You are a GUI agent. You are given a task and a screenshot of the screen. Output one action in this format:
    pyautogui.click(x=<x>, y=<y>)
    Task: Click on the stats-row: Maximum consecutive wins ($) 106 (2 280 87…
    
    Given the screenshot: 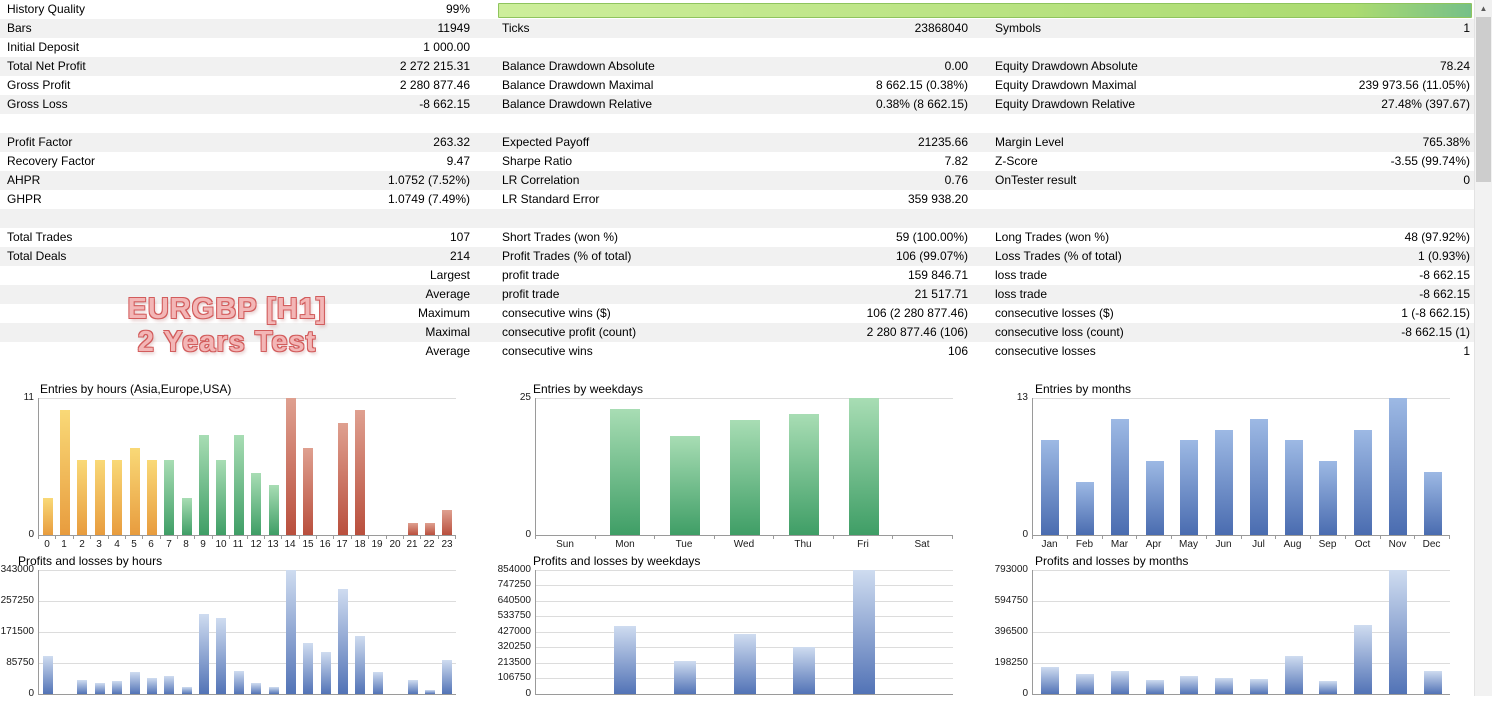 What is the action you would take?
    pyautogui.click(x=737, y=313)
    